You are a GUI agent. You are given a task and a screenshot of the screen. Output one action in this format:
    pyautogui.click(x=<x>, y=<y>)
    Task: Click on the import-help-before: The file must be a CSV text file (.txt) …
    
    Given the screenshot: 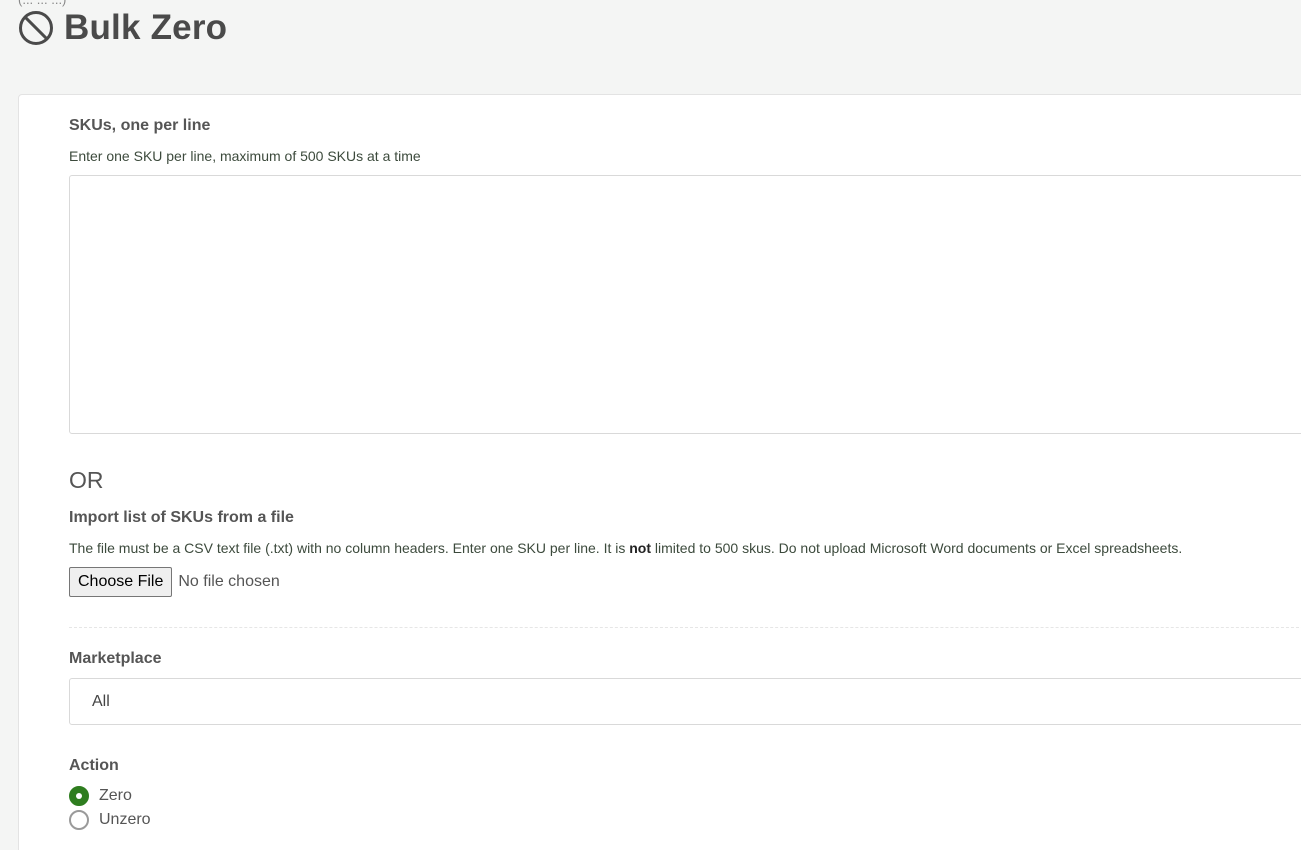 What is the action you would take?
    pyautogui.click(x=349, y=548)
    